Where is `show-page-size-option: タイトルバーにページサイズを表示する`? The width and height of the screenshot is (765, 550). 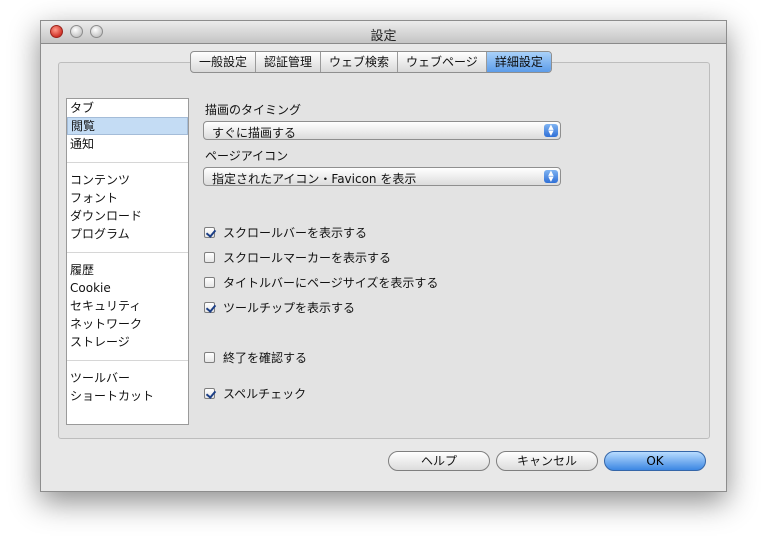 show-page-size-option: タイトルバーにページサイズを表示する is located at coordinates (321, 282).